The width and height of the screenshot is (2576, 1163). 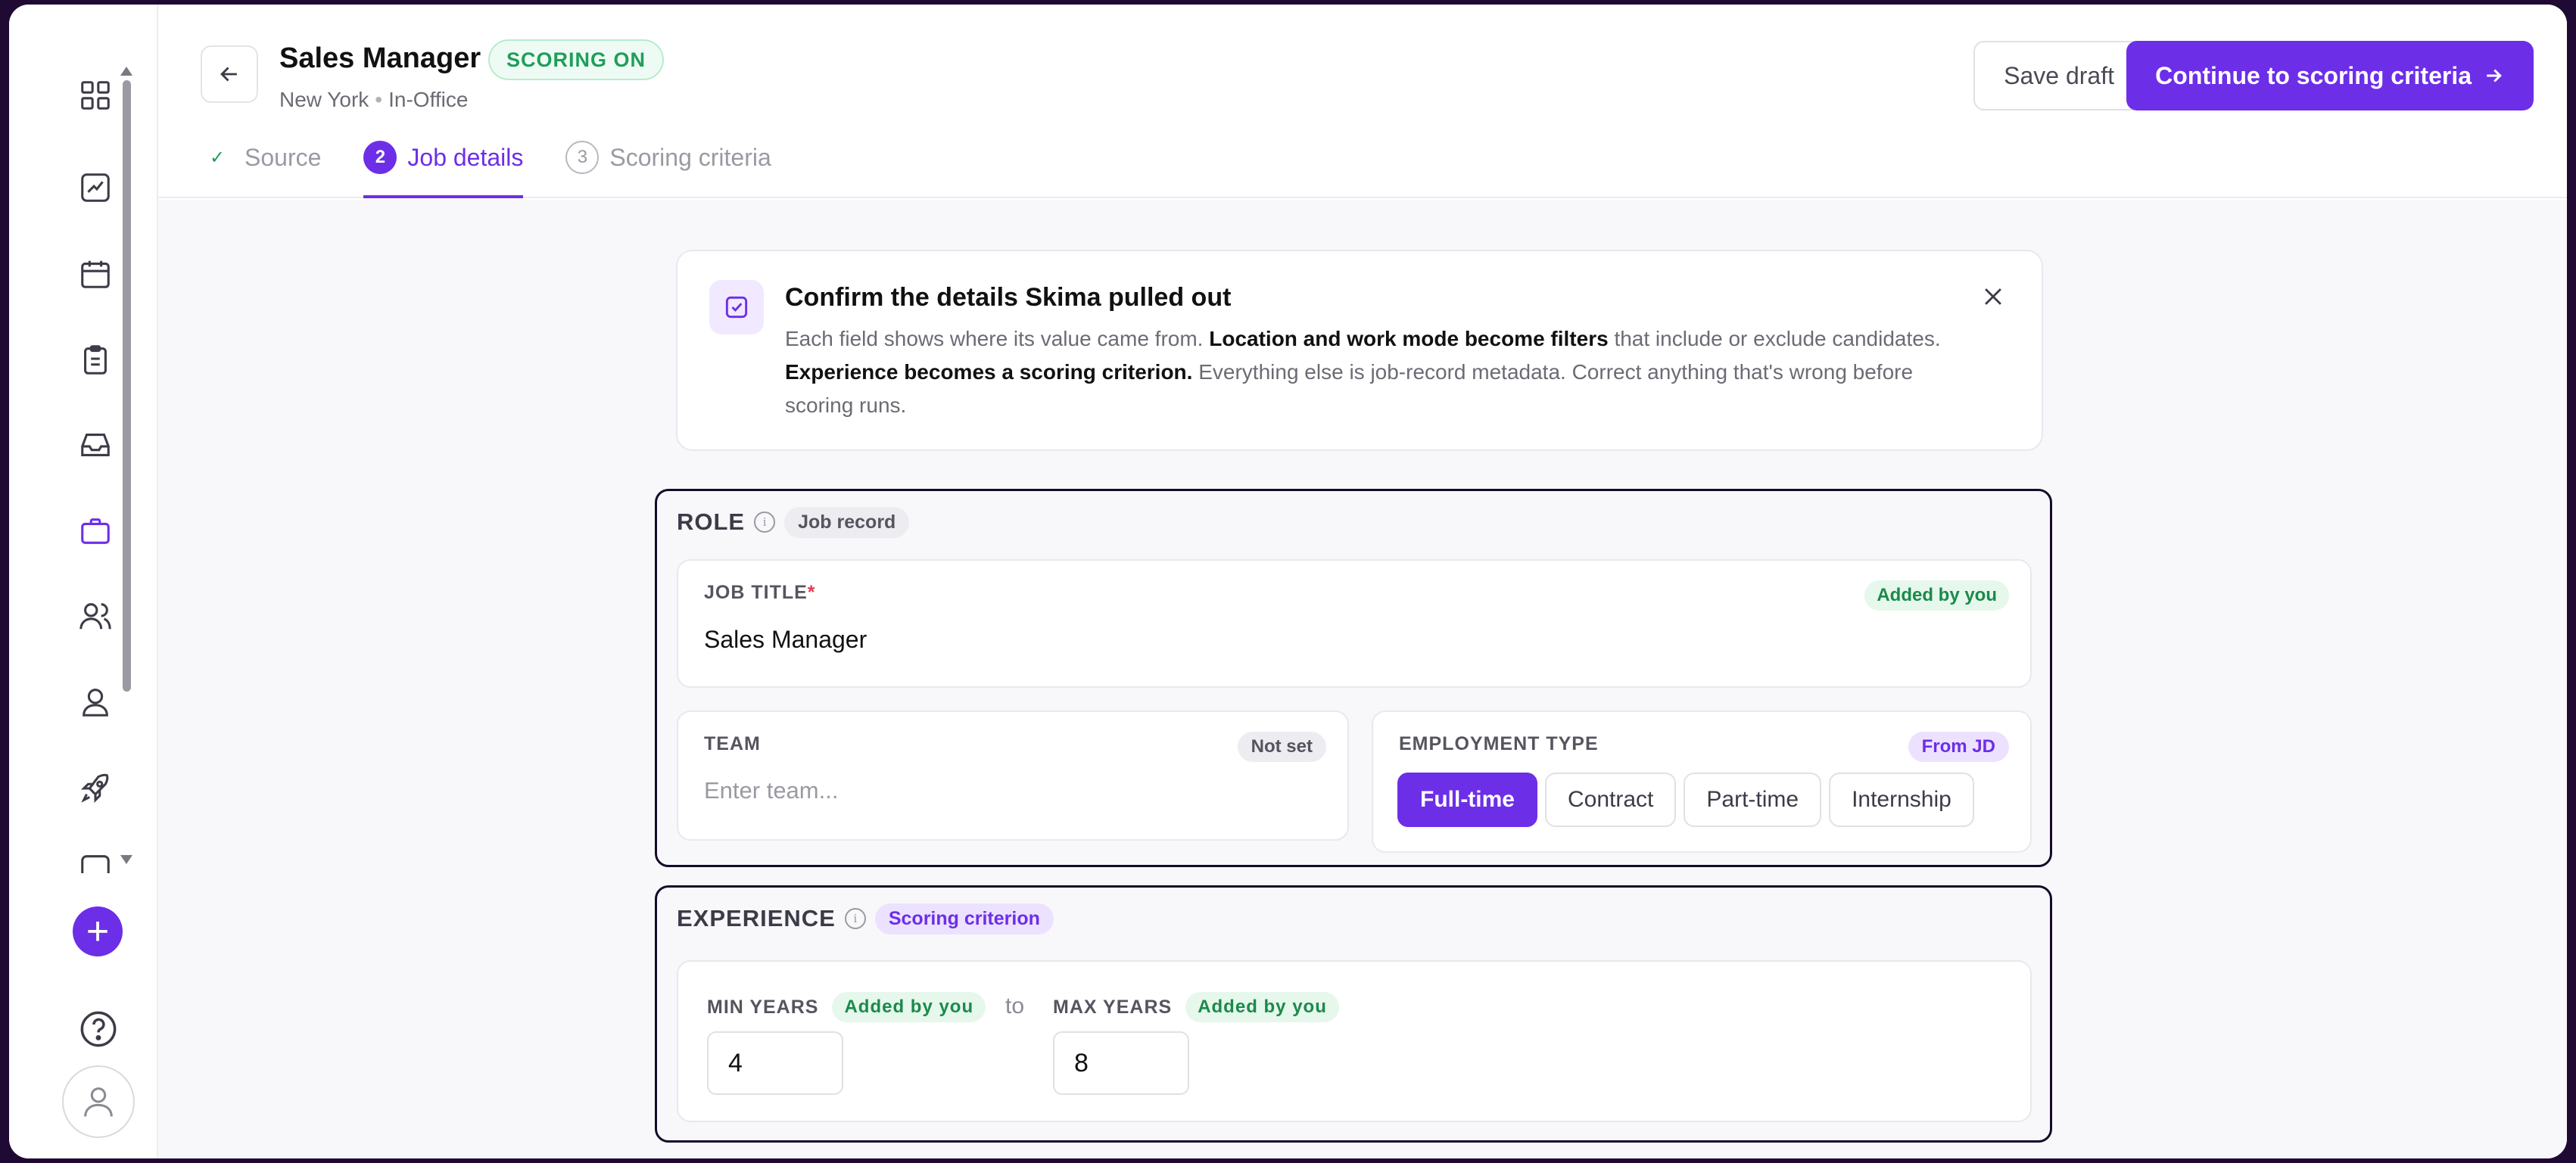 I want to click on step-job-details: 2 Job details, so click(x=443, y=168).